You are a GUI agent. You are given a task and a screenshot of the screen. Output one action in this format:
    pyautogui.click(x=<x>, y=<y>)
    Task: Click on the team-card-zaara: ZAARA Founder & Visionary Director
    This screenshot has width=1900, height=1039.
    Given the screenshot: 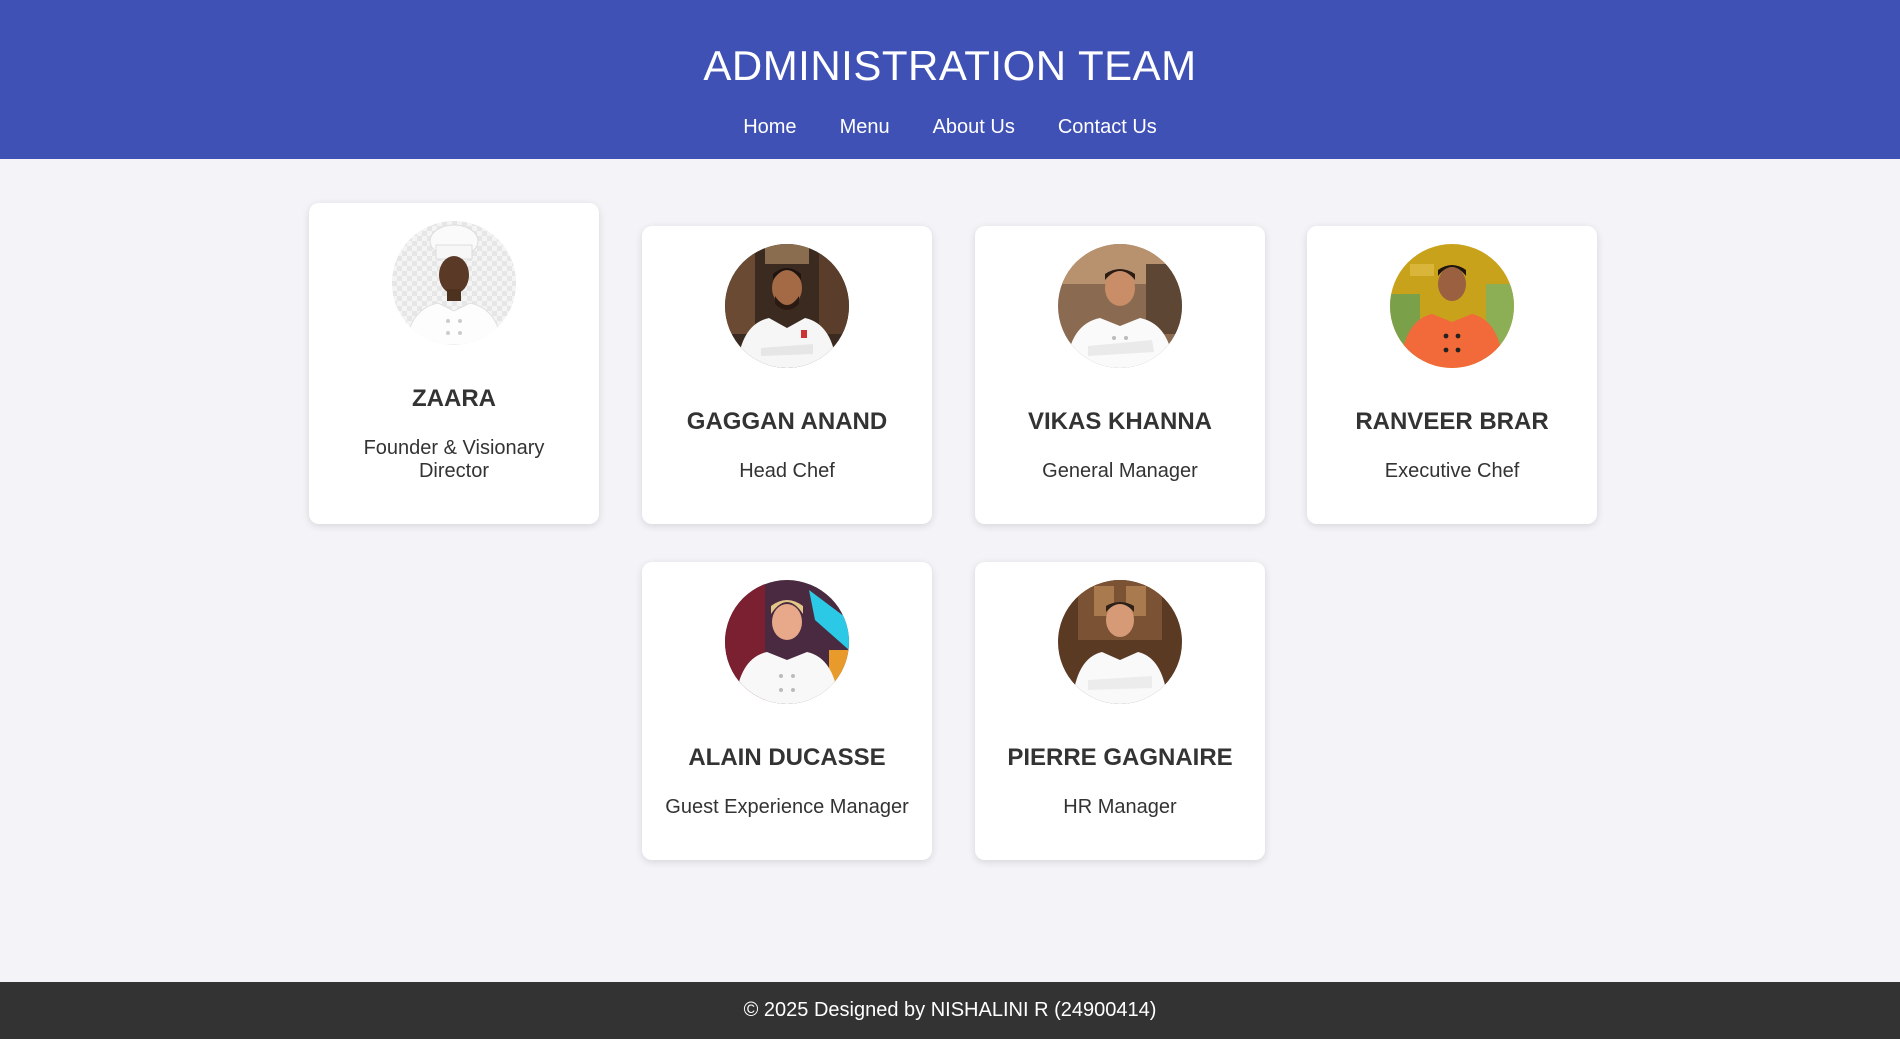 What is the action you would take?
    pyautogui.click(x=454, y=363)
    